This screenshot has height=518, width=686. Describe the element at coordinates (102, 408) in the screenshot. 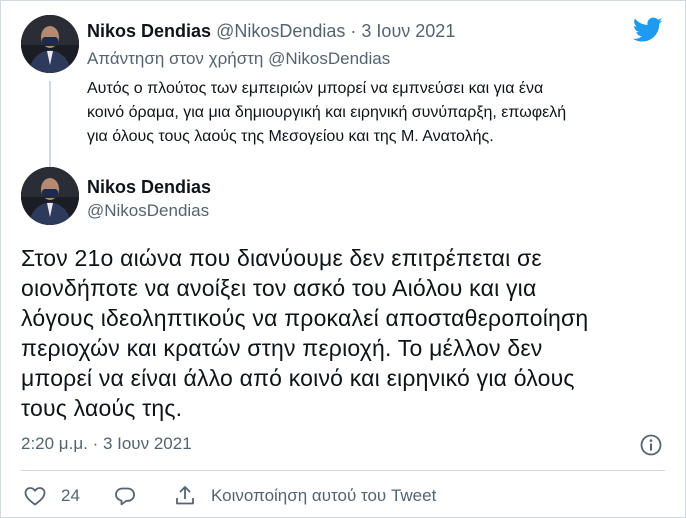

I see `text-line: τους λαούς της.` at that location.